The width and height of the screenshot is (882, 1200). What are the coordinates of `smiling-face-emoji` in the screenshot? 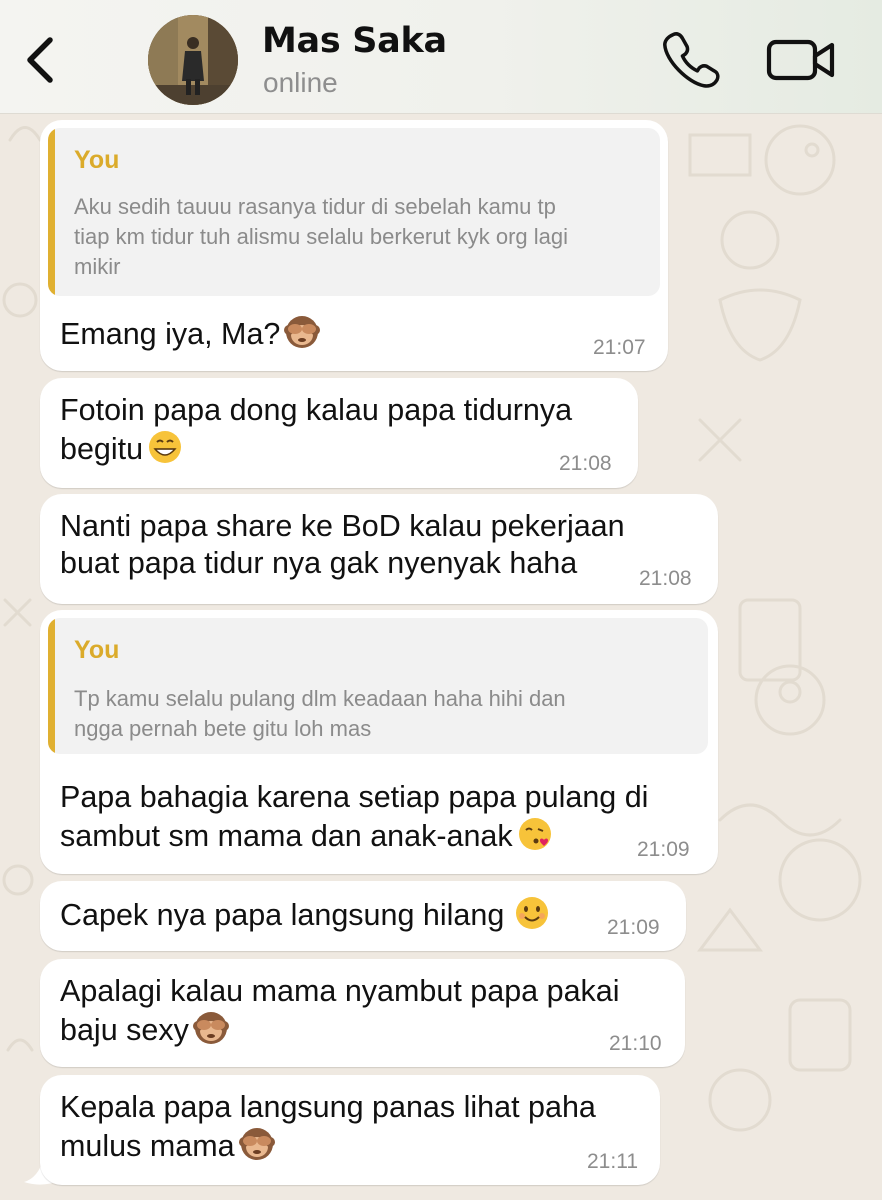 It's located at (532, 917).